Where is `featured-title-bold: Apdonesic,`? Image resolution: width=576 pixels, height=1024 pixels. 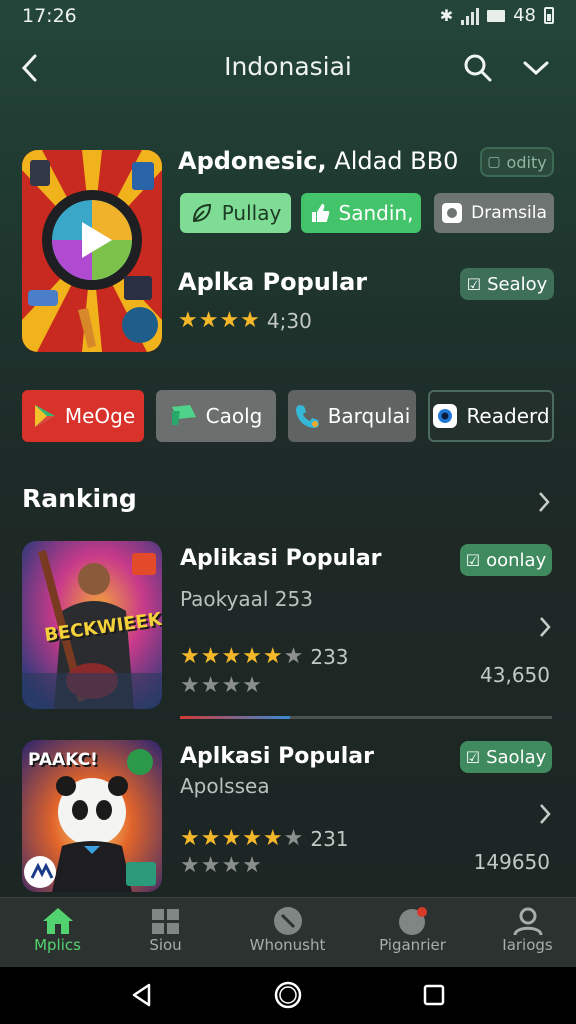 featured-title-bold: Apdonesic, is located at coordinates (252, 161).